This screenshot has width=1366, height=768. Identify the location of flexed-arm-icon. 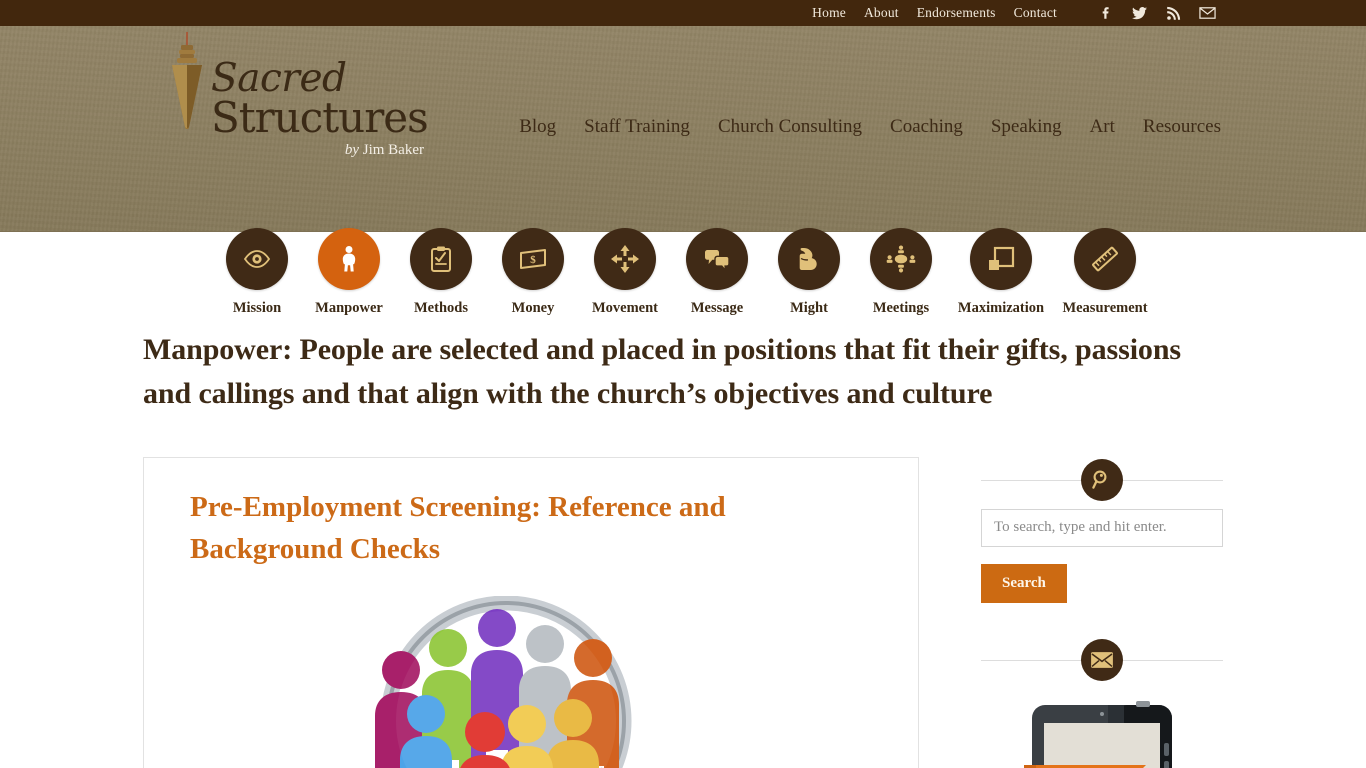
(809, 259).